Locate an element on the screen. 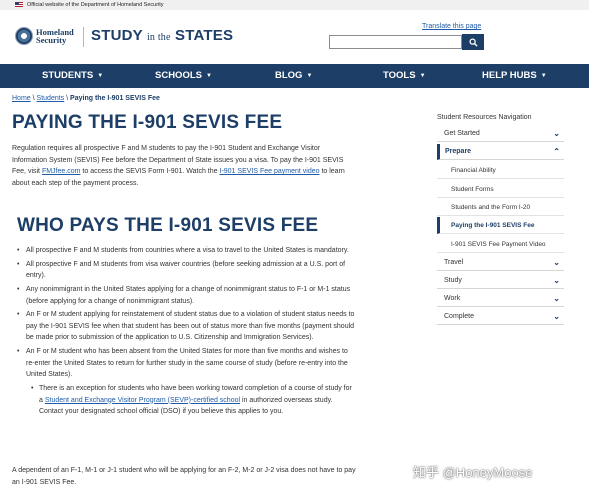 The height and width of the screenshot is (499, 589). sidebar-subitem-paying-sevis-fee: Paying the I-901 SEVIS Fee is located at coordinates (500, 225).